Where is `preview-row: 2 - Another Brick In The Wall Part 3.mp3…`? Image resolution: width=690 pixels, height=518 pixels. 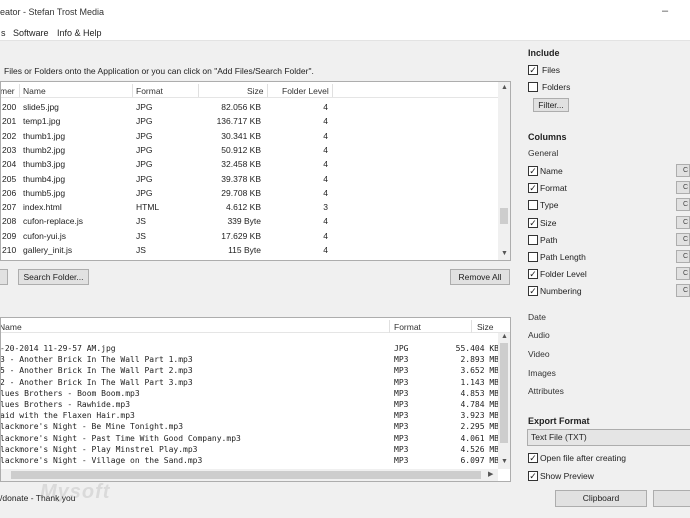
preview-row: 2 - Another Brick In The Wall Part 3.mp3… is located at coordinates (250, 382).